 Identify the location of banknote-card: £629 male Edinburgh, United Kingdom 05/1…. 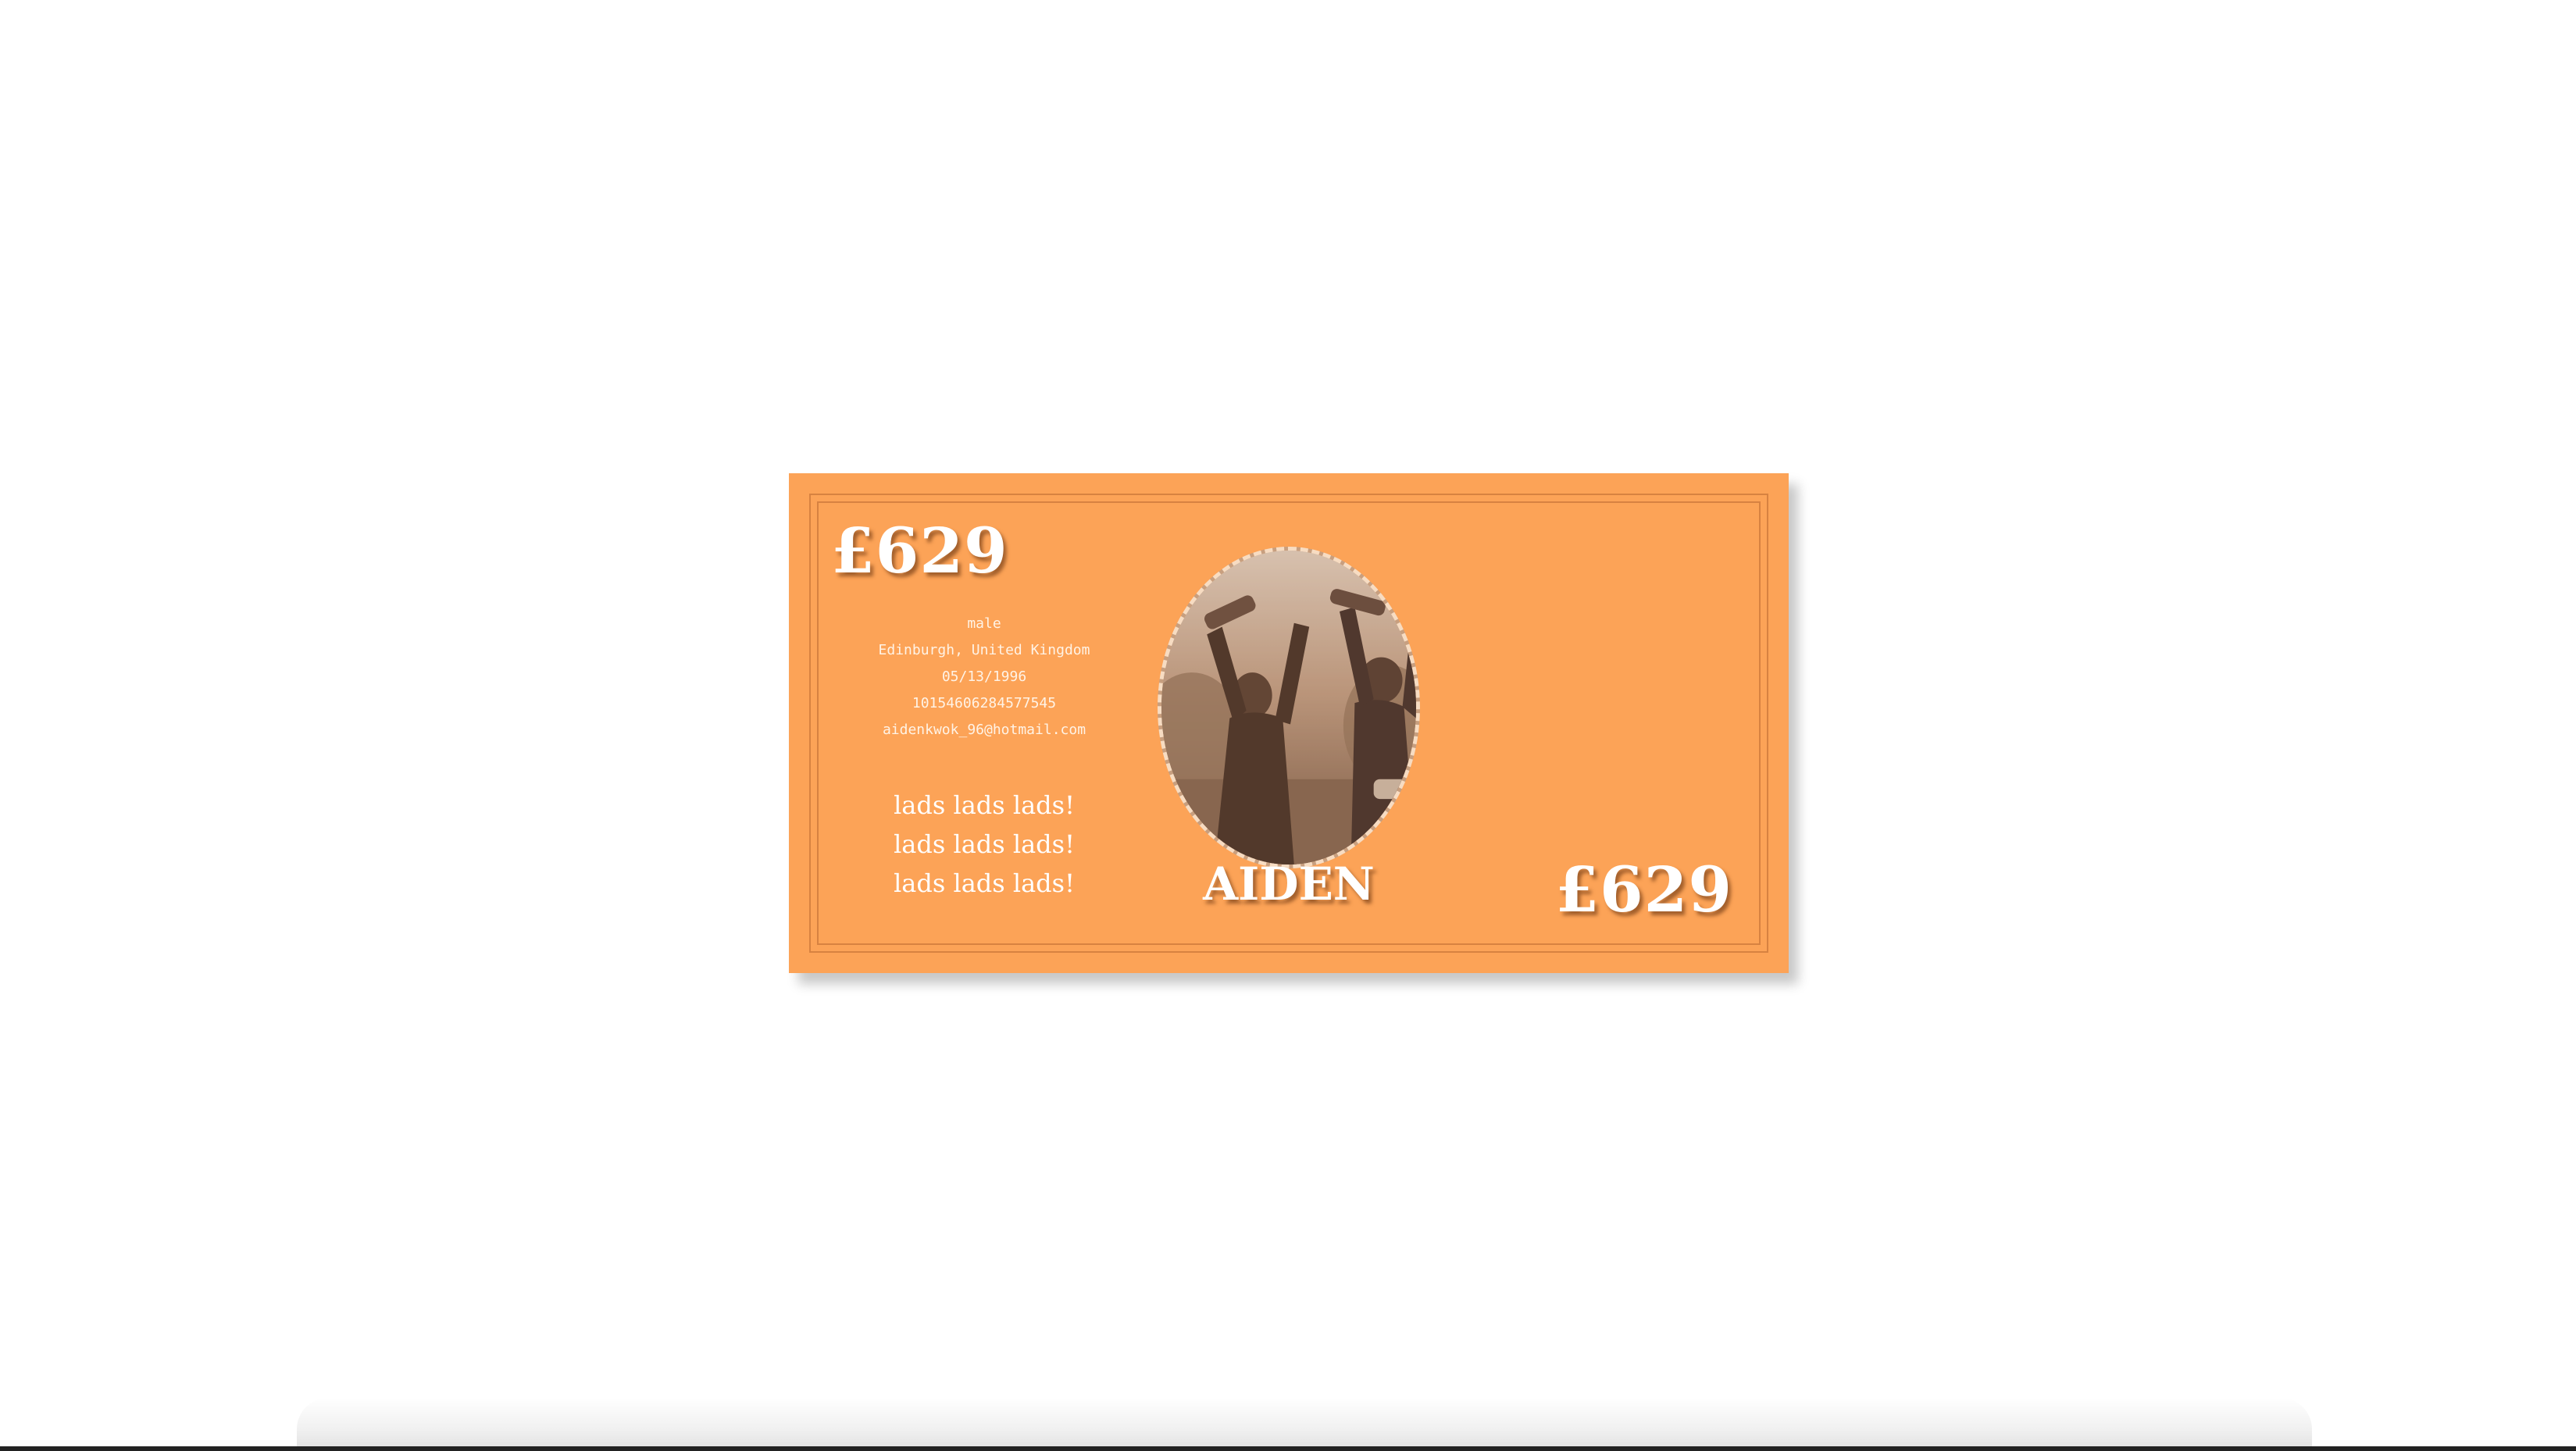
(1289, 723).